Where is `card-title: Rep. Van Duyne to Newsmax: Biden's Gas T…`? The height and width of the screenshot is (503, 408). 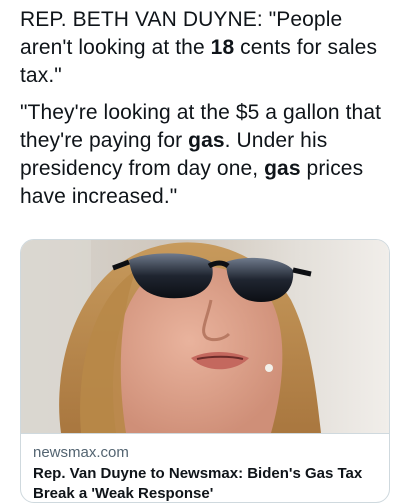 card-title: Rep. Van Duyne to Newsmax: Biden's Gas T… is located at coordinates (208, 483).